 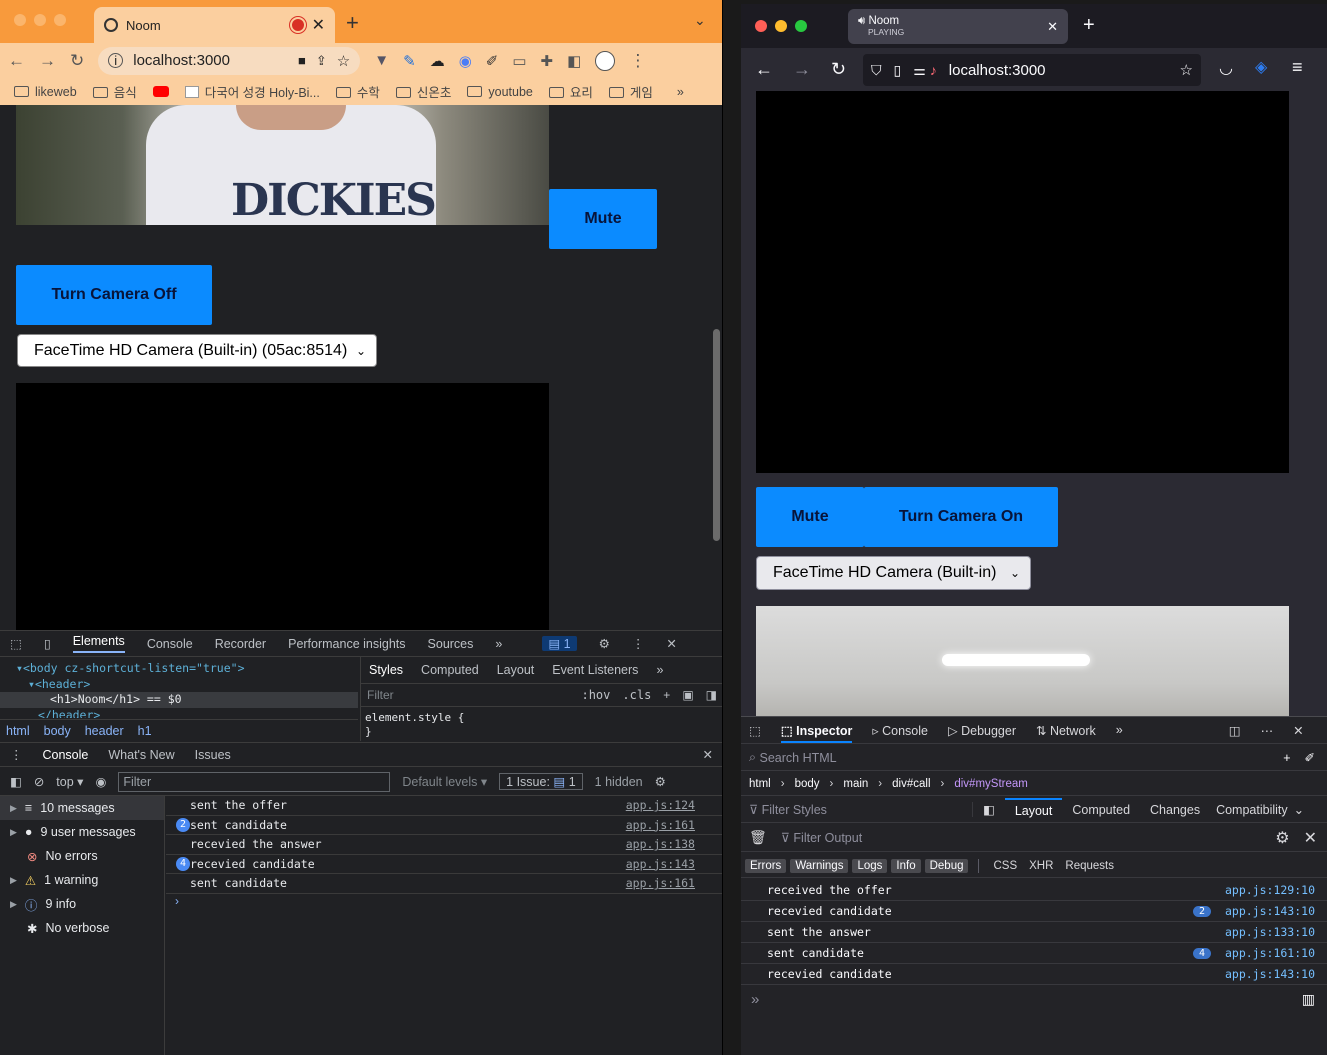 What do you see at coordinates (1297, 67) in the screenshot?
I see `menu-icon: ≡` at bounding box center [1297, 67].